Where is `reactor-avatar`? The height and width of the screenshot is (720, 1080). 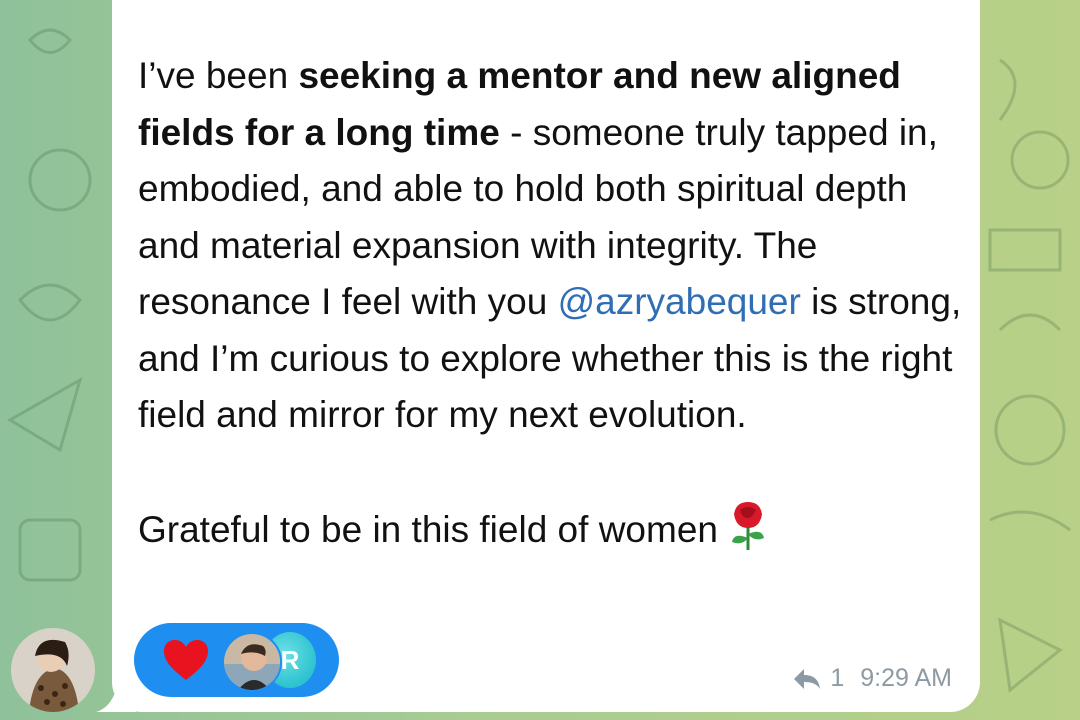 reactor-avatar is located at coordinates (252, 662).